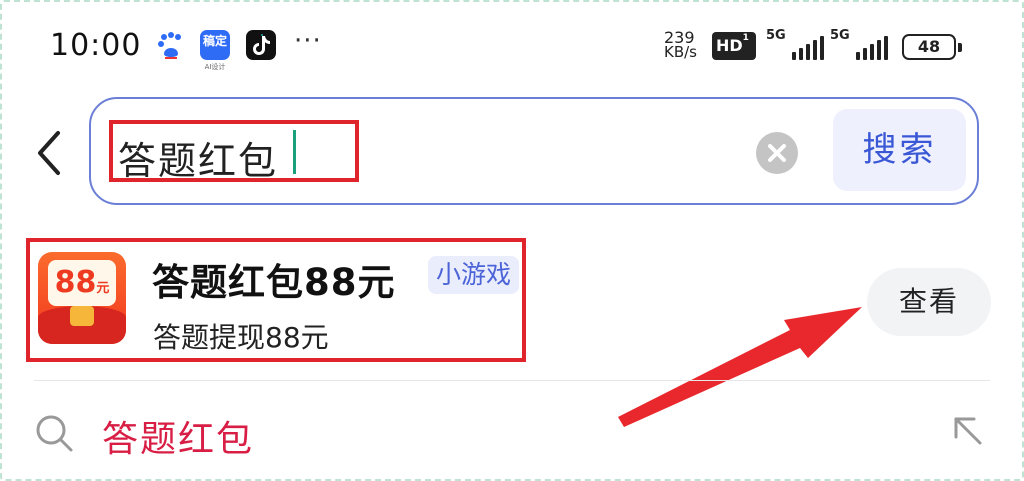  I want to click on search-icon, so click(54, 433).